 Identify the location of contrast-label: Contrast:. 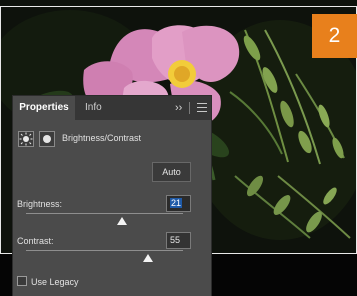
(35, 241).